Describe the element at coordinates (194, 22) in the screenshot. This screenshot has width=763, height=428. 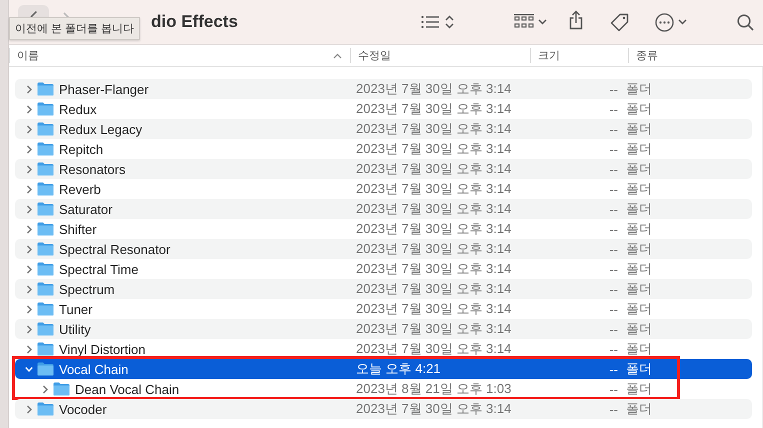
I see `window-title: dio Effects` at that location.